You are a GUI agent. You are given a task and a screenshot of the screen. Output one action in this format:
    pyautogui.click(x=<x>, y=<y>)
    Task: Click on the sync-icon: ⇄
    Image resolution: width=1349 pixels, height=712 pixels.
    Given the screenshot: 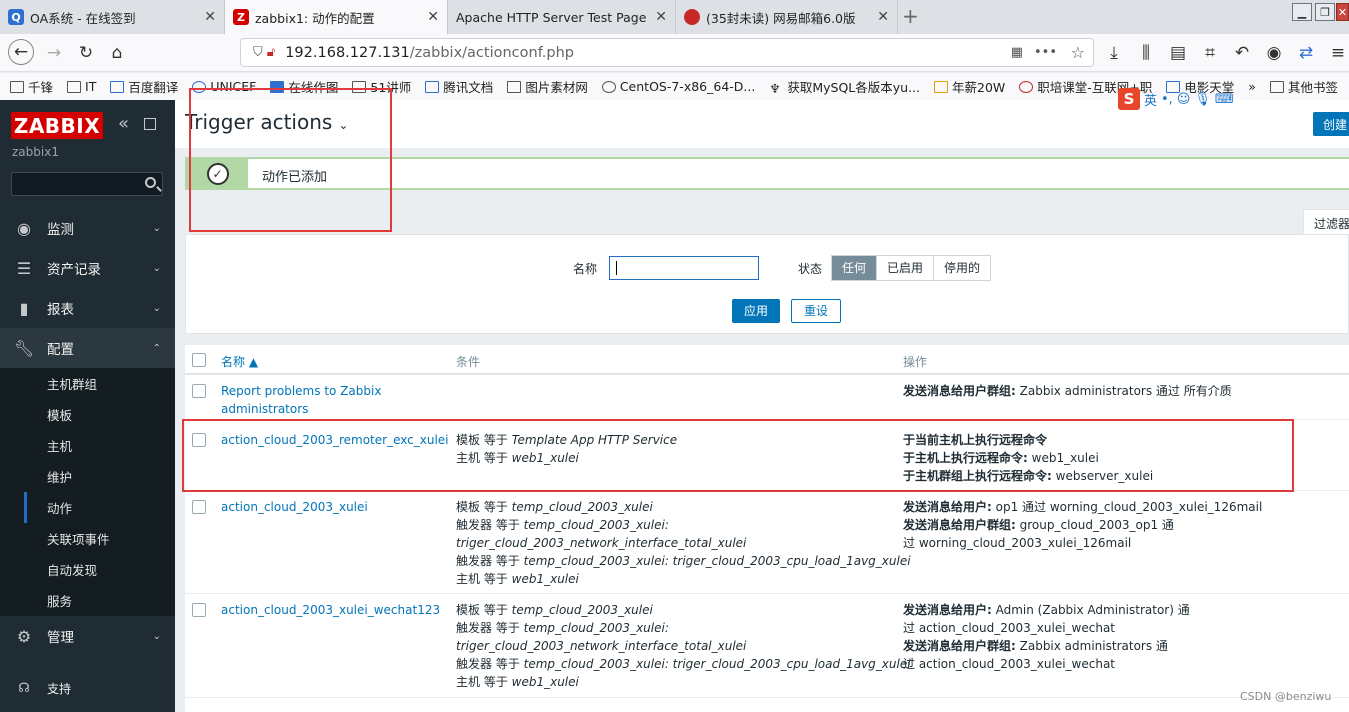 What is the action you would take?
    pyautogui.click(x=1306, y=53)
    